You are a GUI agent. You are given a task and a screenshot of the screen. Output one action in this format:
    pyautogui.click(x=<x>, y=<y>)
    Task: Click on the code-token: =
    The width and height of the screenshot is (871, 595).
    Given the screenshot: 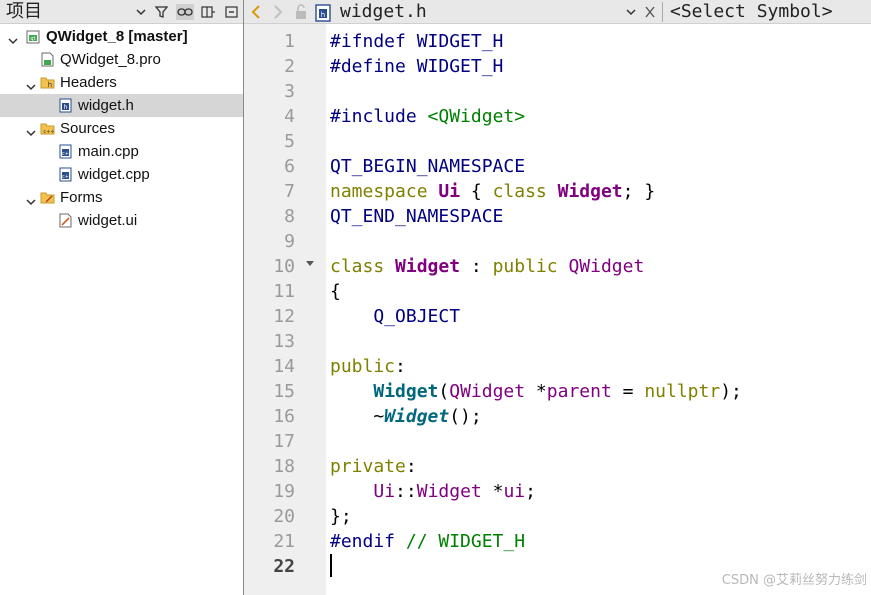 What is the action you would take?
    pyautogui.click(x=628, y=391)
    